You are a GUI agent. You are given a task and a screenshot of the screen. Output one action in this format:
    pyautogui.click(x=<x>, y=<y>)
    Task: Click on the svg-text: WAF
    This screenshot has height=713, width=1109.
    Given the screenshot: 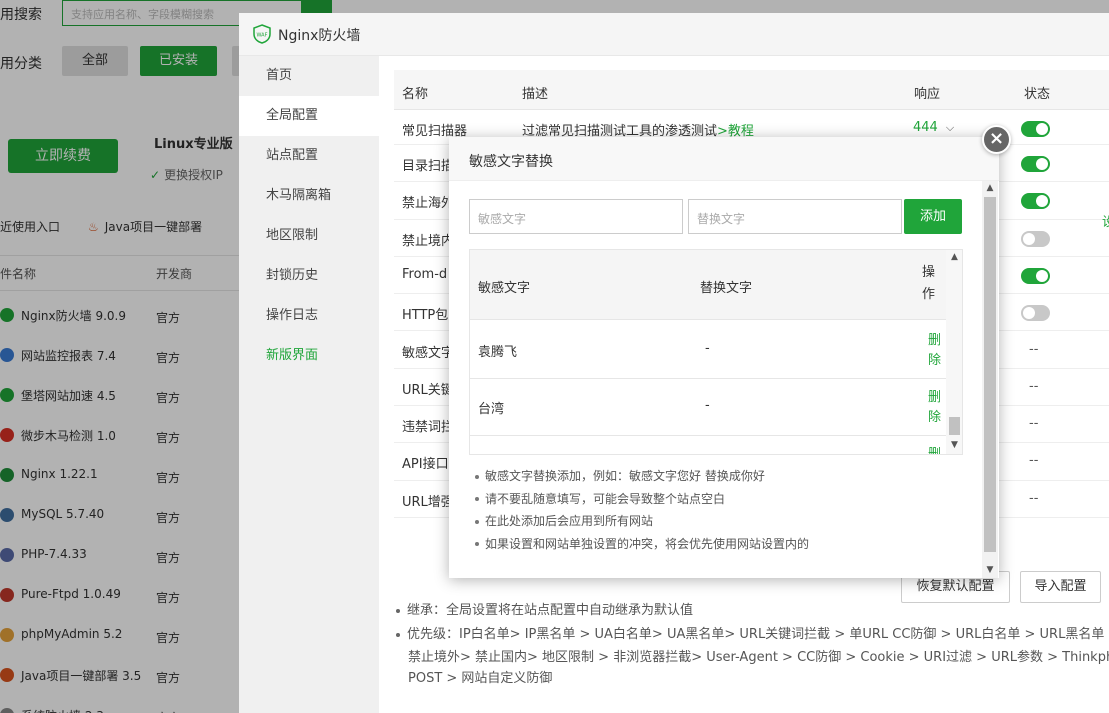 What is the action you would take?
    pyautogui.click(x=262, y=36)
    